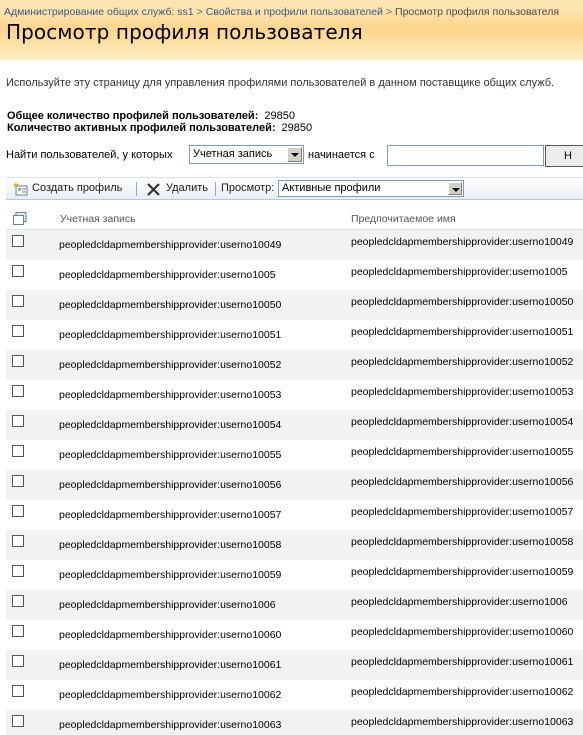  What do you see at coordinates (184, 32) in the screenshot?
I see `page-title: Просмотр профиля пользователя` at bounding box center [184, 32].